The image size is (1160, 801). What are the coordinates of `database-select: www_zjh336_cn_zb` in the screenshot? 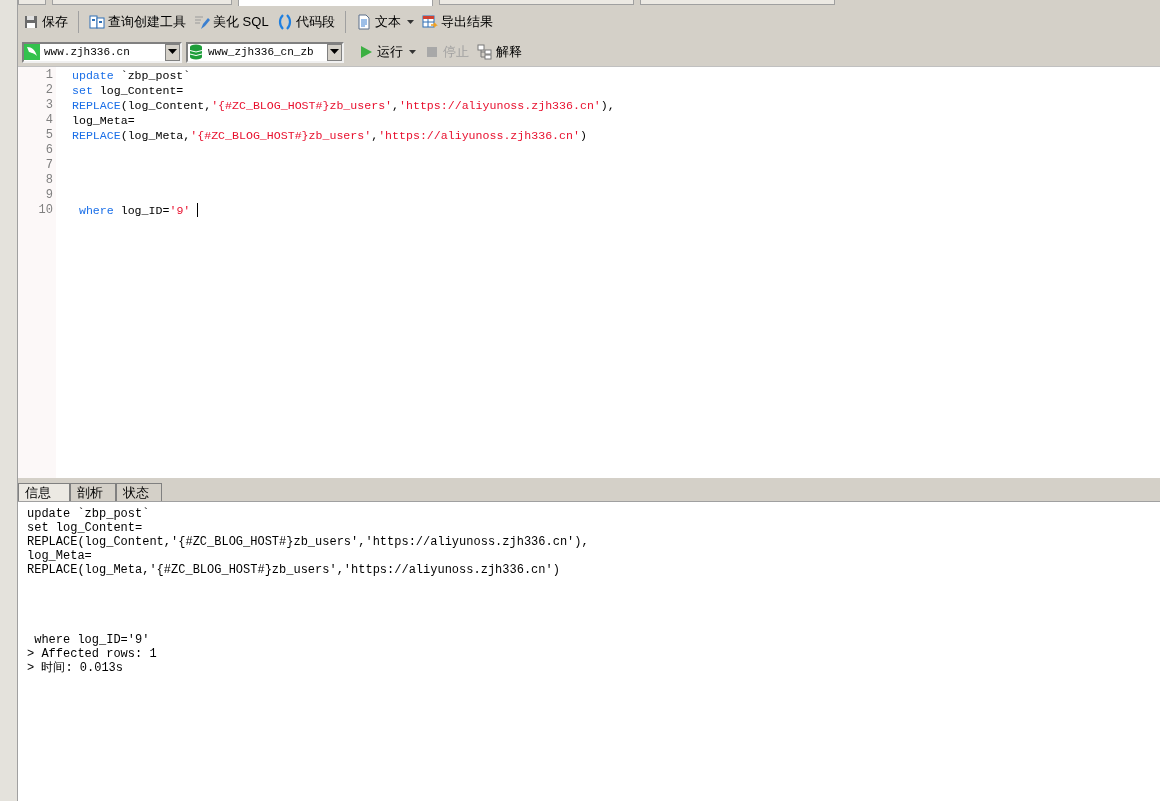 It's located at (265, 52).